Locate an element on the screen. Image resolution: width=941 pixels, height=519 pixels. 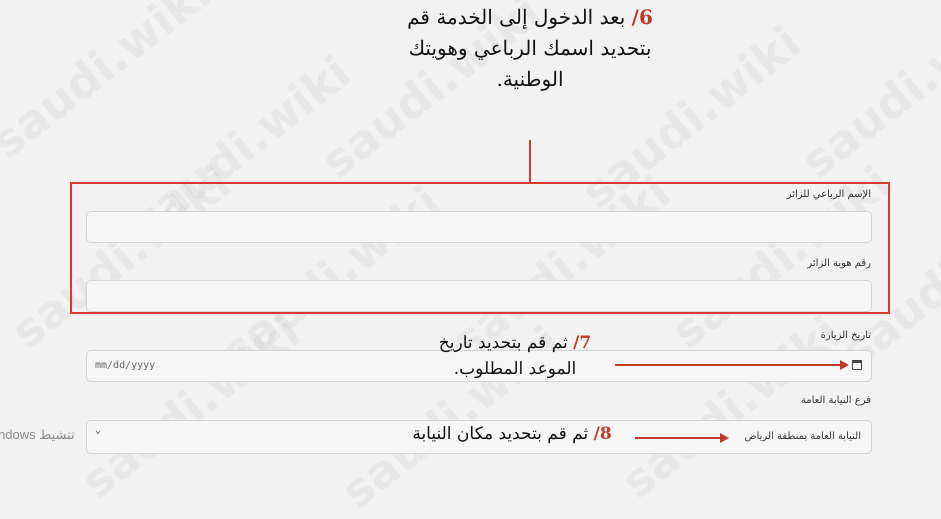
step6-connector is located at coordinates (530, 161).